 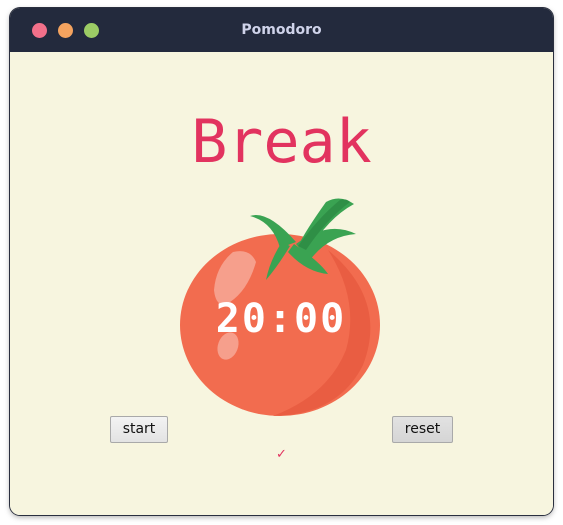 What do you see at coordinates (281, 142) in the screenshot?
I see `mode-heading: Break` at bounding box center [281, 142].